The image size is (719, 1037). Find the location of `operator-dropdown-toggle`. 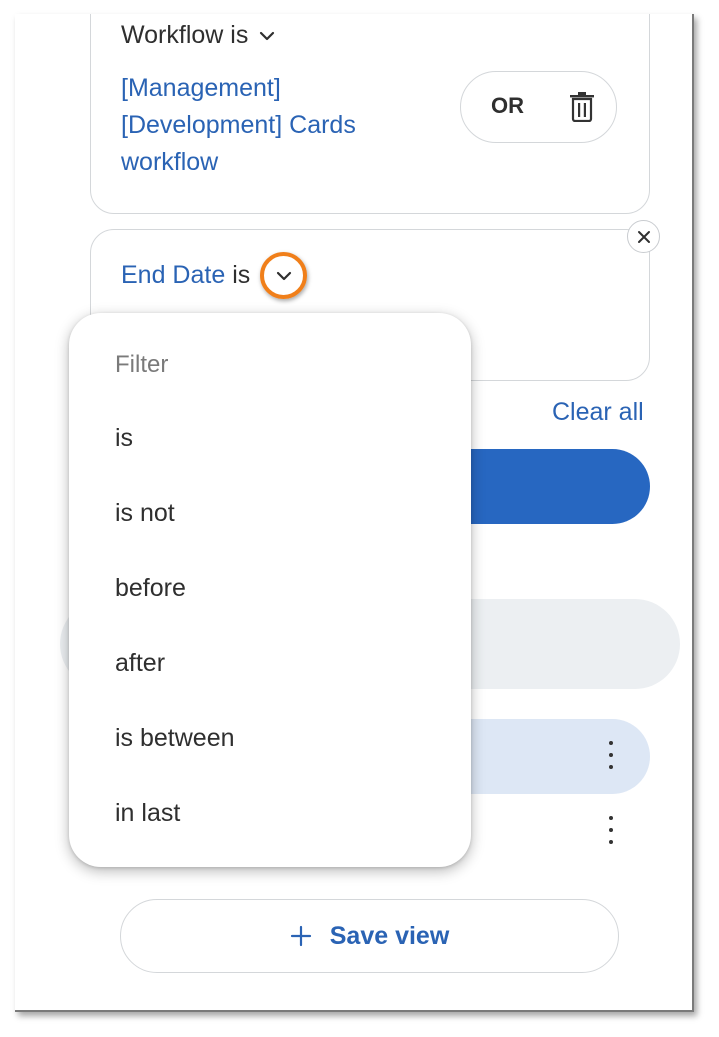

operator-dropdown-toggle is located at coordinates (283, 275).